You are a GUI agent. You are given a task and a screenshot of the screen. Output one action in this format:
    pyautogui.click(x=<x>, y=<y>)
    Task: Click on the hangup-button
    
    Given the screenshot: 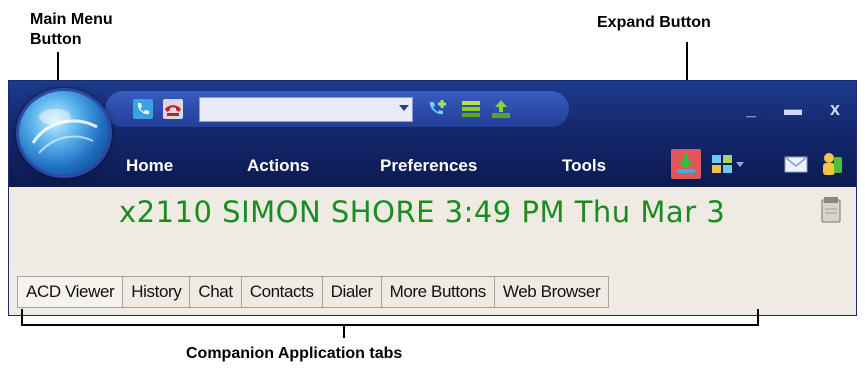 What is the action you would take?
    pyautogui.click(x=173, y=109)
    